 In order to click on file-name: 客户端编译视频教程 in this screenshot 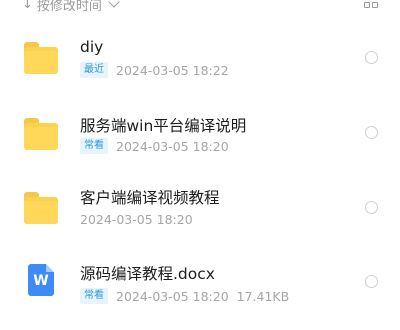, I will do `click(150, 198)`.